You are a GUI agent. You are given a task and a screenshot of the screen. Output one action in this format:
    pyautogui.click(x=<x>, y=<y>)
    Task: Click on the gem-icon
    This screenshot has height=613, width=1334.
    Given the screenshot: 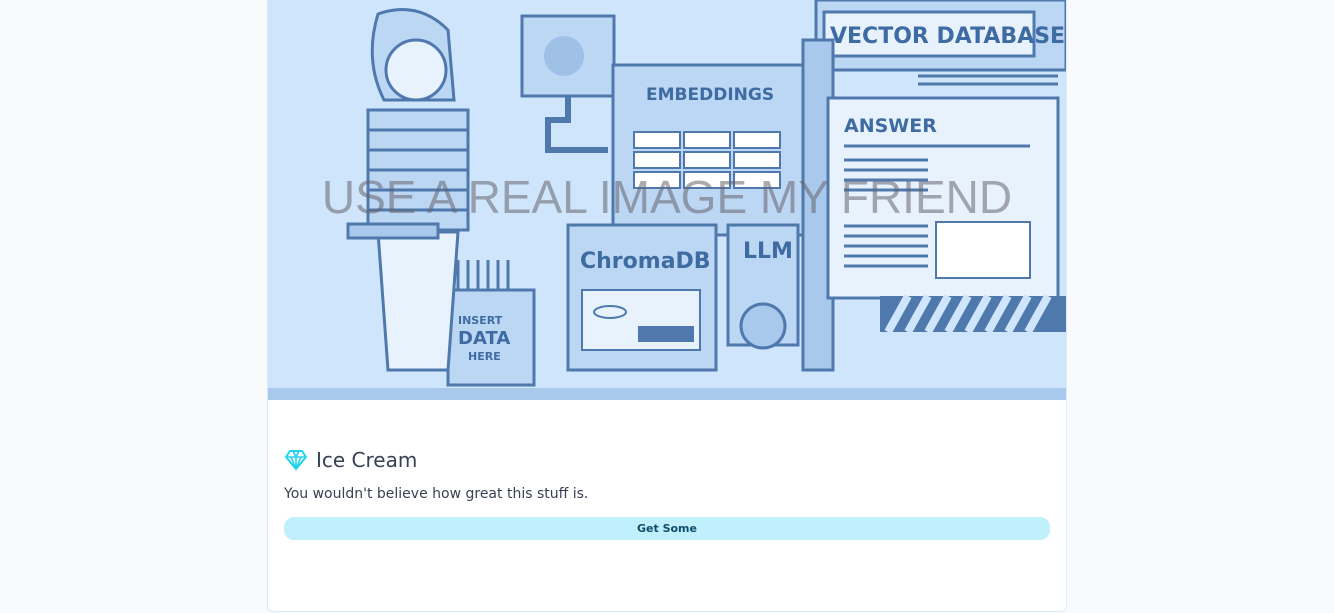 What is the action you would take?
    pyautogui.click(x=296, y=460)
    